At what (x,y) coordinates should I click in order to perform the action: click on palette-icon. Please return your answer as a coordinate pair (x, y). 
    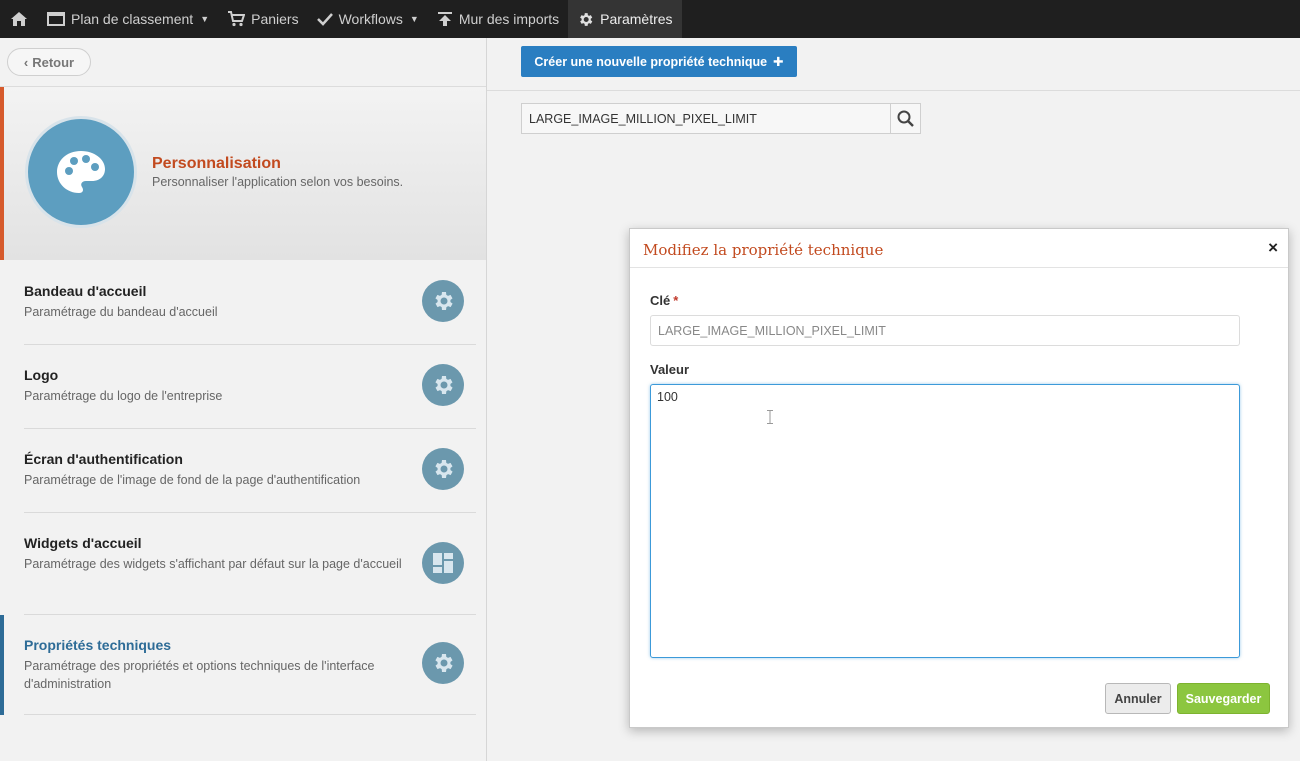
    Looking at the image, I should click on (81, 172).